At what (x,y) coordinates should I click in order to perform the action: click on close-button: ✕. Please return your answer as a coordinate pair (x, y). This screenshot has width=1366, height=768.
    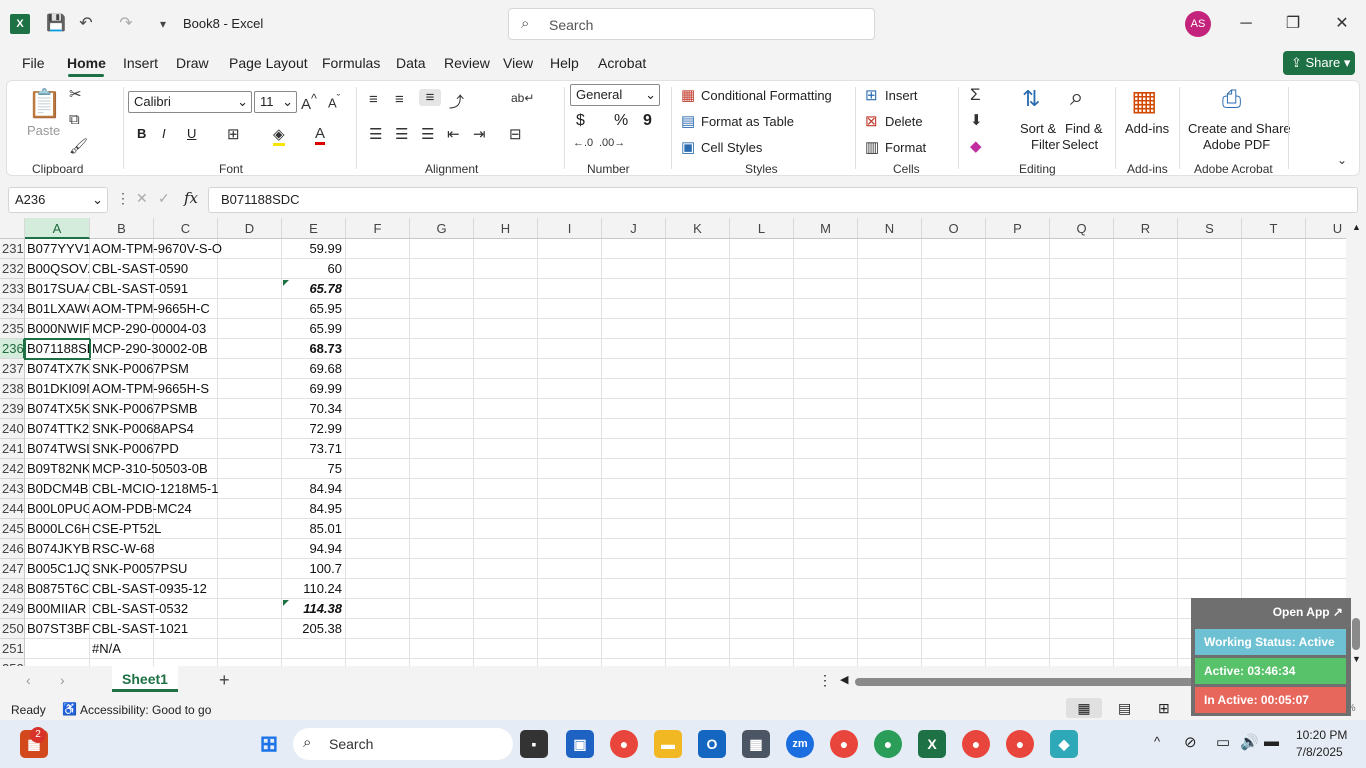
    Looking at the image, I should click on (1342, 24).